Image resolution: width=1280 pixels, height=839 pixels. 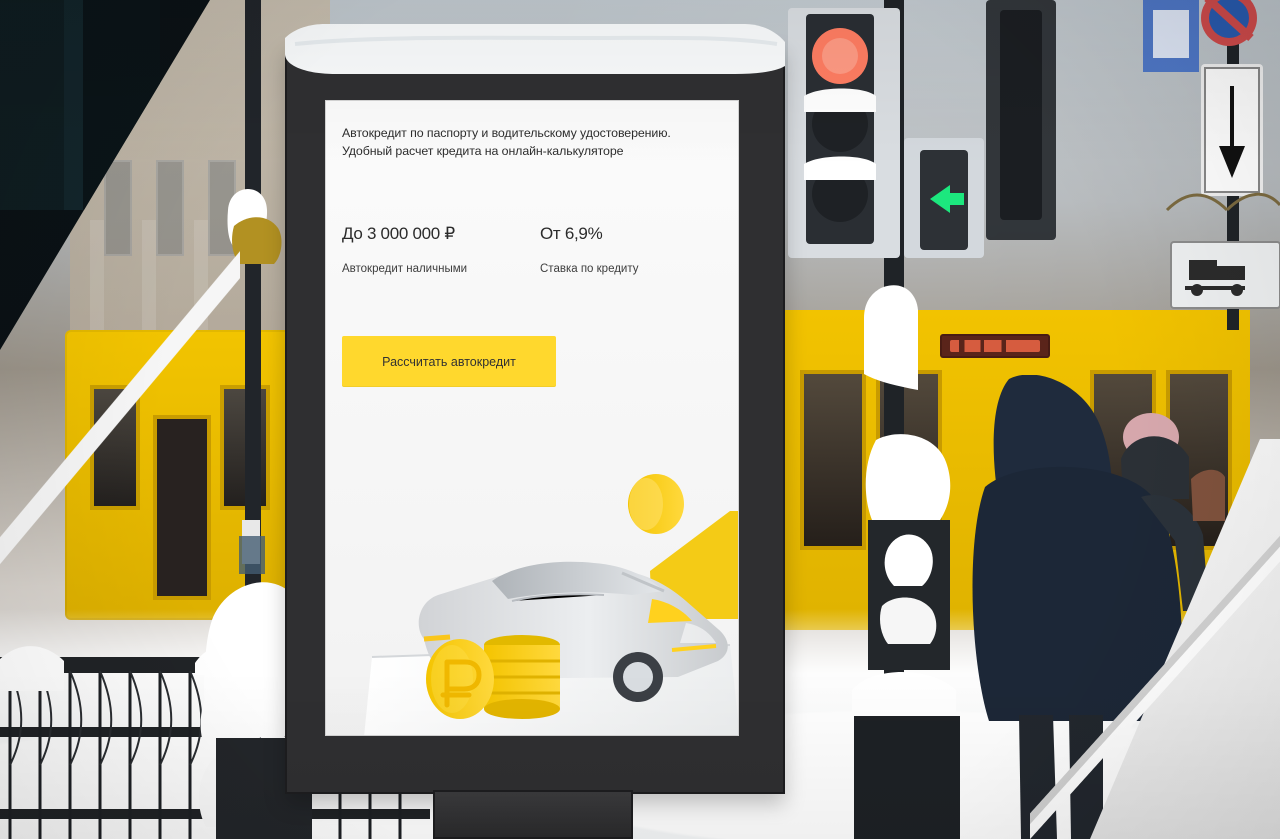 I want to click on loan-amount-caption: Автокредит наличными, so click(x=405, y=269).